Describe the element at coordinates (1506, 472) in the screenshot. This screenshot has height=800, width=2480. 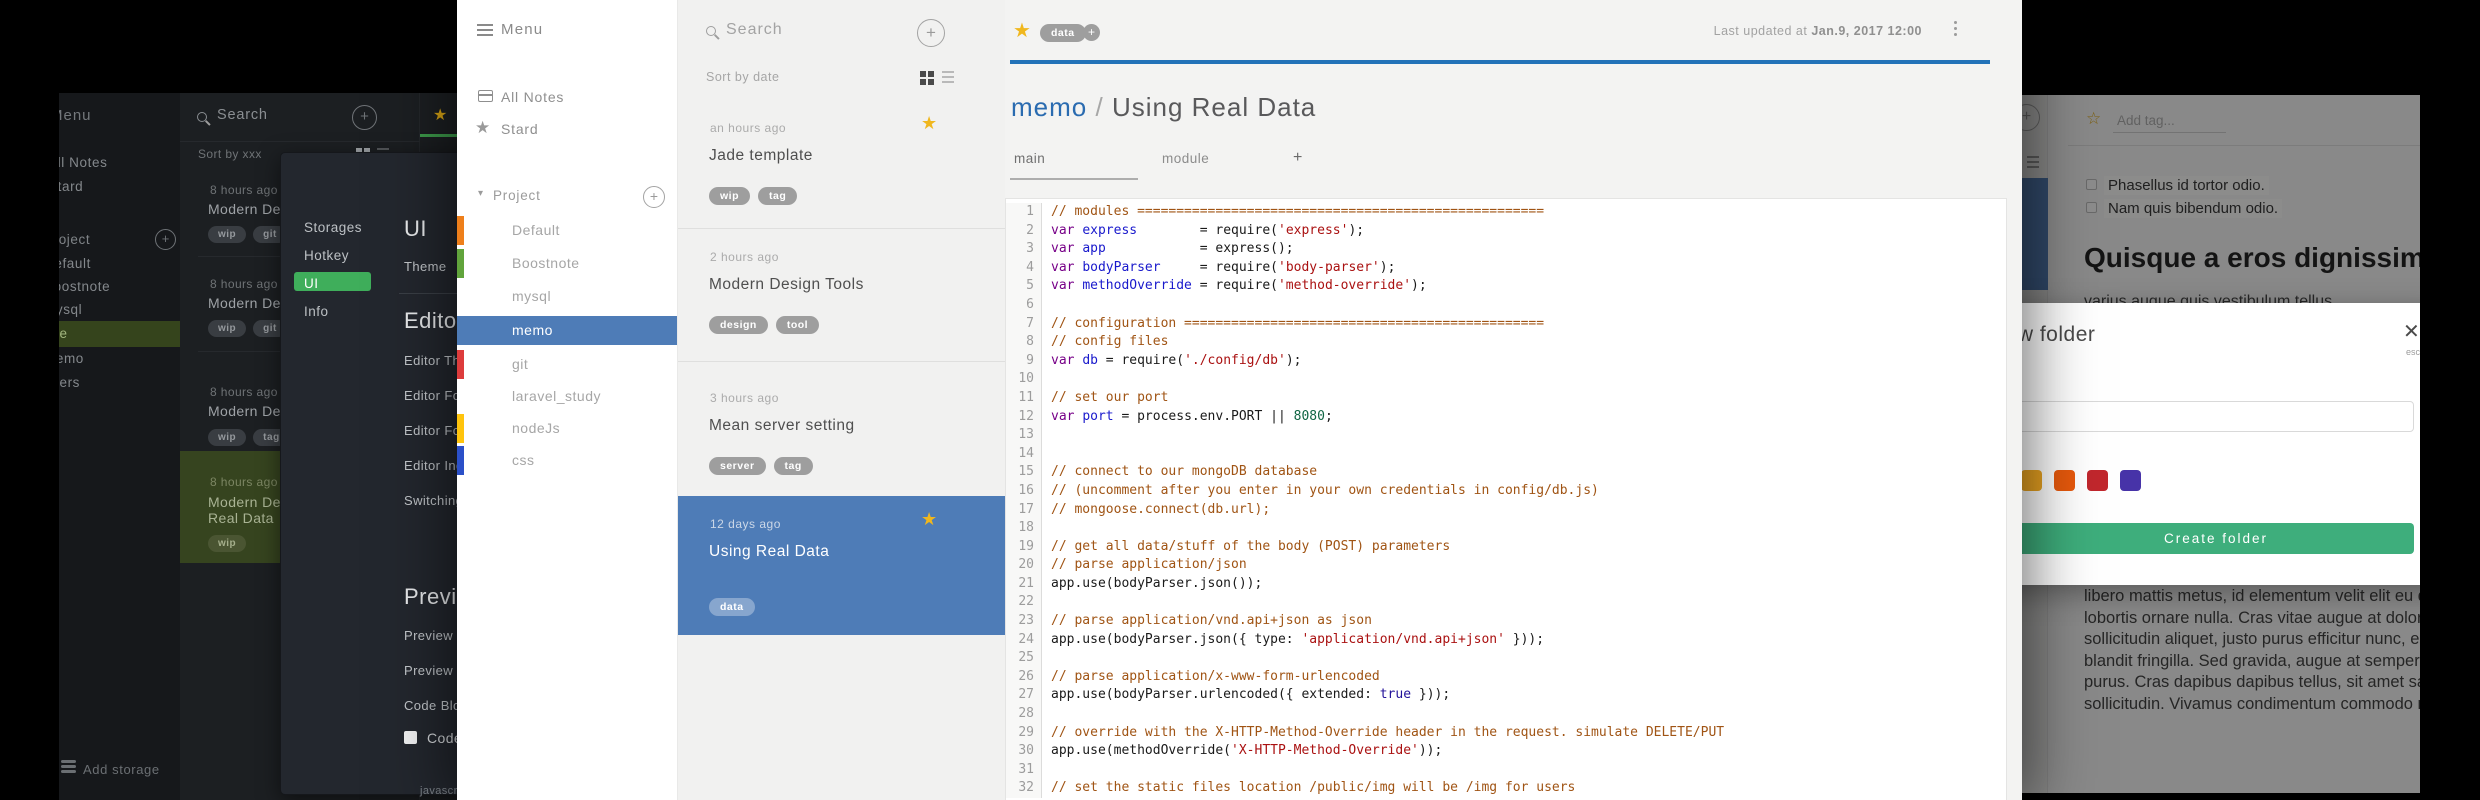
I see `code-line: 15 // connect to our mongoDB database` at that location.